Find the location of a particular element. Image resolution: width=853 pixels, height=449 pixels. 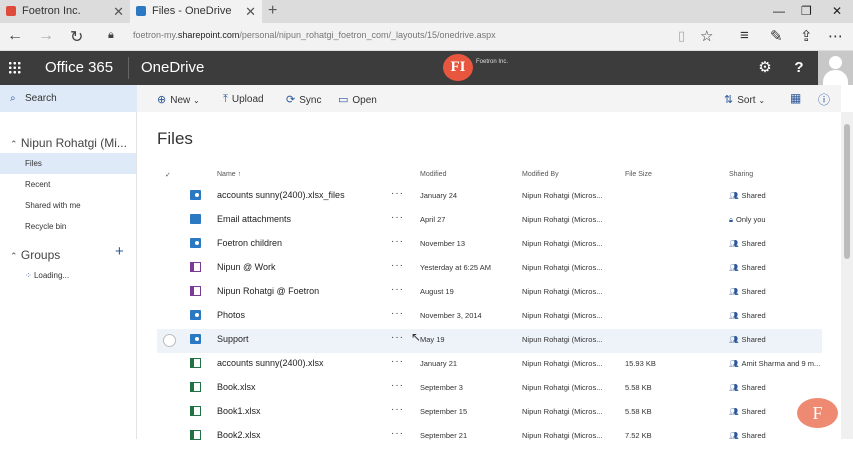

forward-icon: → is located at coordinates (46, 36).